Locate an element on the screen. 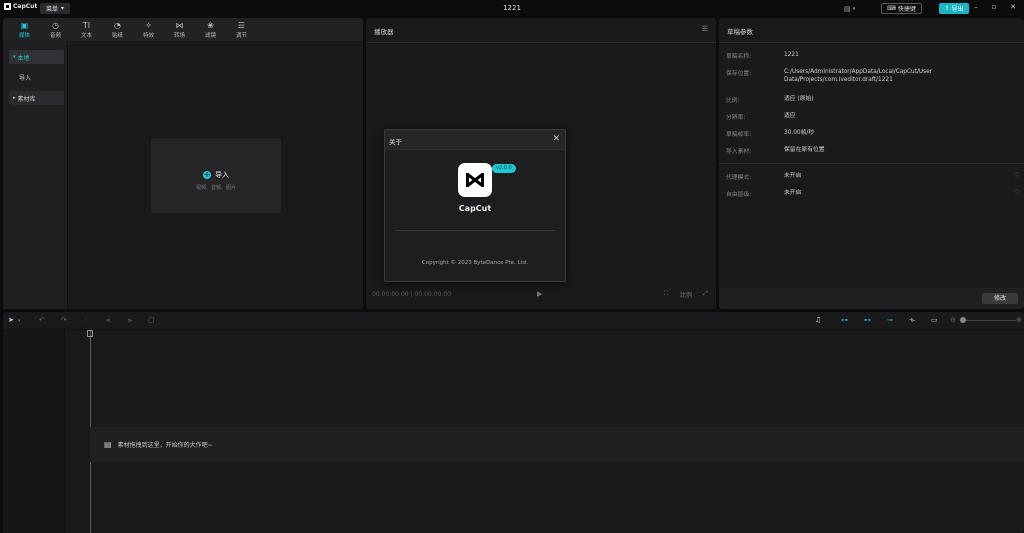 The image size is (1024, 533). zoom-slider-handle is located at coordinates (963, 320).